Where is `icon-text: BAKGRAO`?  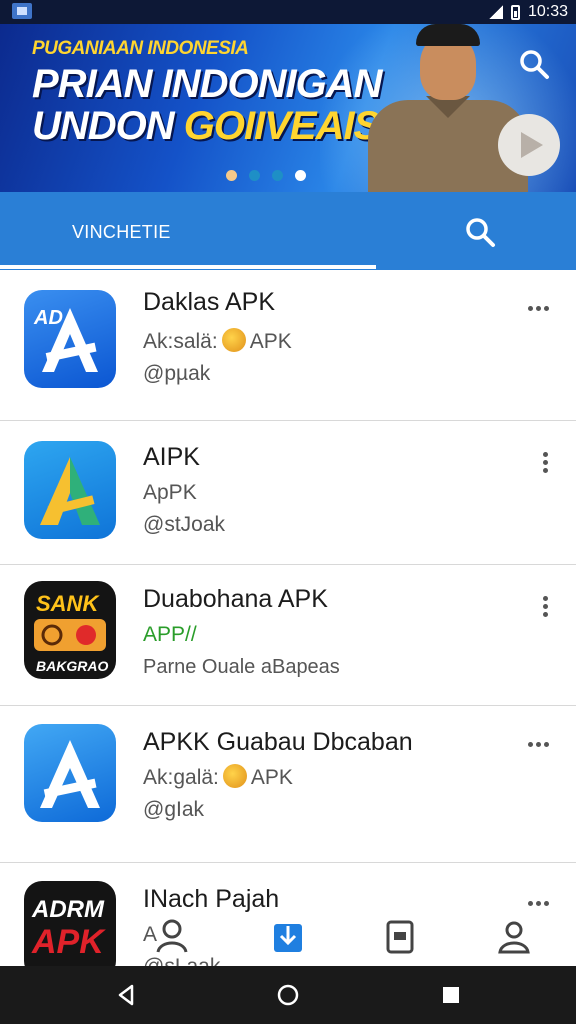
icon-text: BAKGRAO is located at coordinates (72, 666).